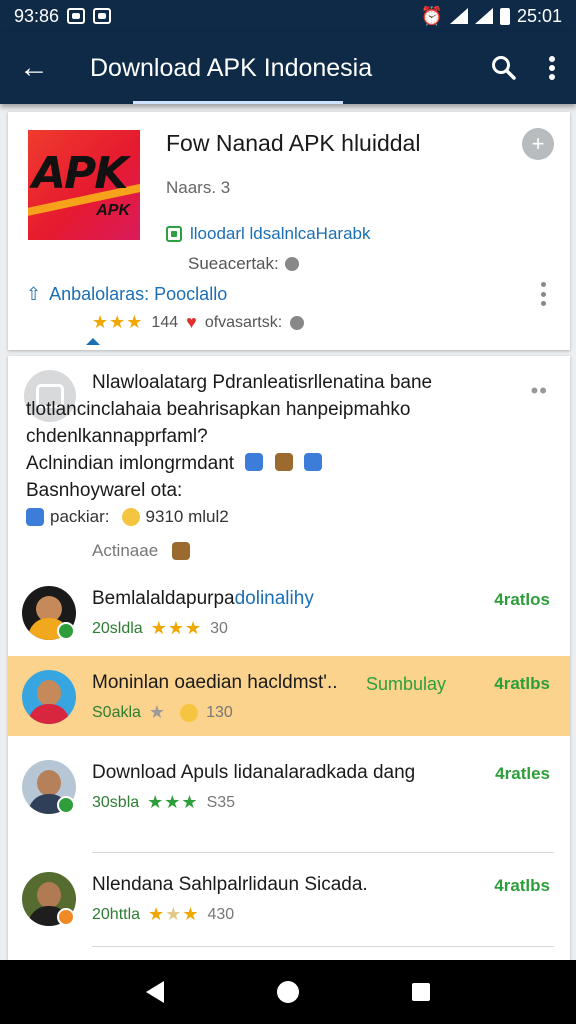  Describe the element at coordinates (406, 684) in the screenshot. I see `tag-label: Sumbulay` at that location.